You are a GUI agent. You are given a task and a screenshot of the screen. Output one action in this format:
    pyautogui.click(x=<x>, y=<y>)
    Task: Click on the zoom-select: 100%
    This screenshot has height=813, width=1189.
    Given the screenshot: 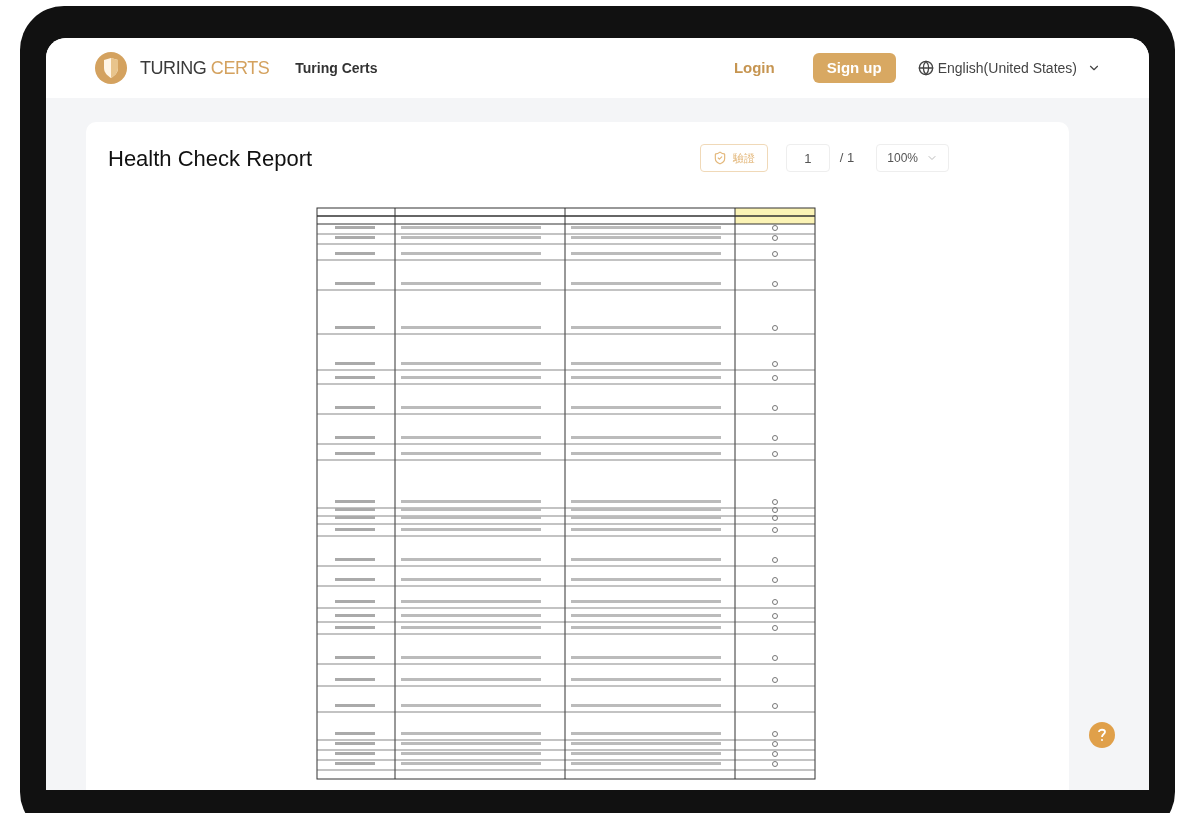 What is the action you would take?
    pyautogui.click(x=912, y=158)
    